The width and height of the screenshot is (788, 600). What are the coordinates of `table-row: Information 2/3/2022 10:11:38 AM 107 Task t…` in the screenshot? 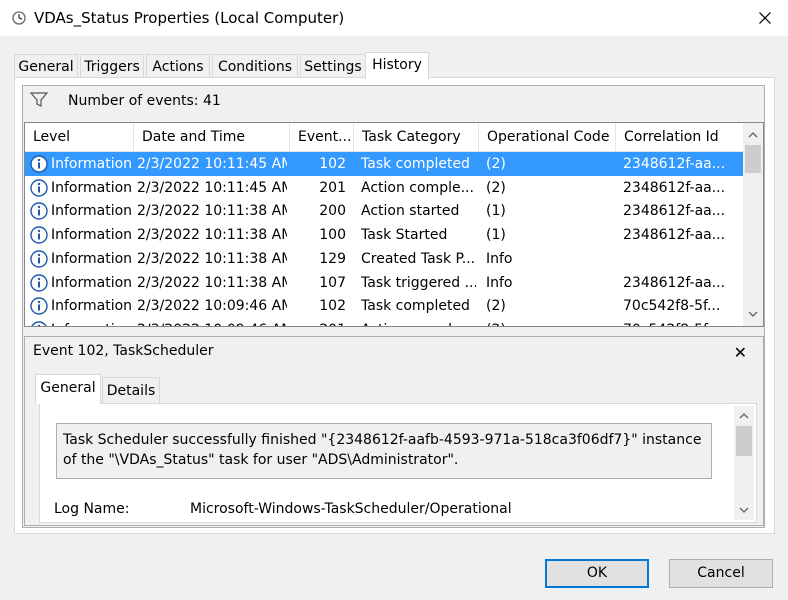 It's located at (384, 283).